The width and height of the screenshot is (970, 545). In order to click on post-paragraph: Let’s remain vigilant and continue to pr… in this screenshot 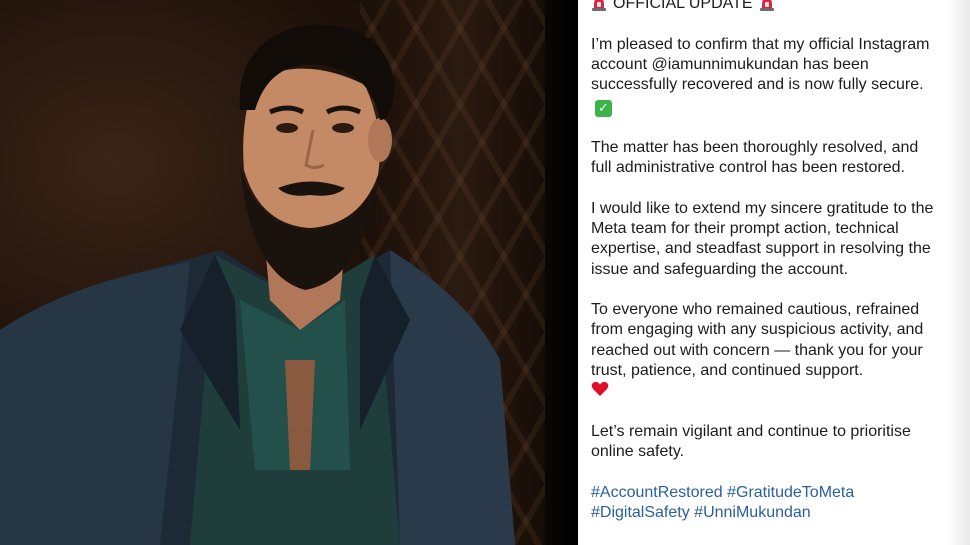, I will do `click(763, 442)`.